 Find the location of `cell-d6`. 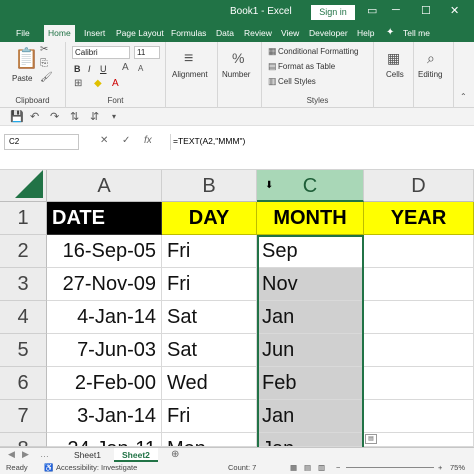

cell-d6 is located at coordinates (419, 383).